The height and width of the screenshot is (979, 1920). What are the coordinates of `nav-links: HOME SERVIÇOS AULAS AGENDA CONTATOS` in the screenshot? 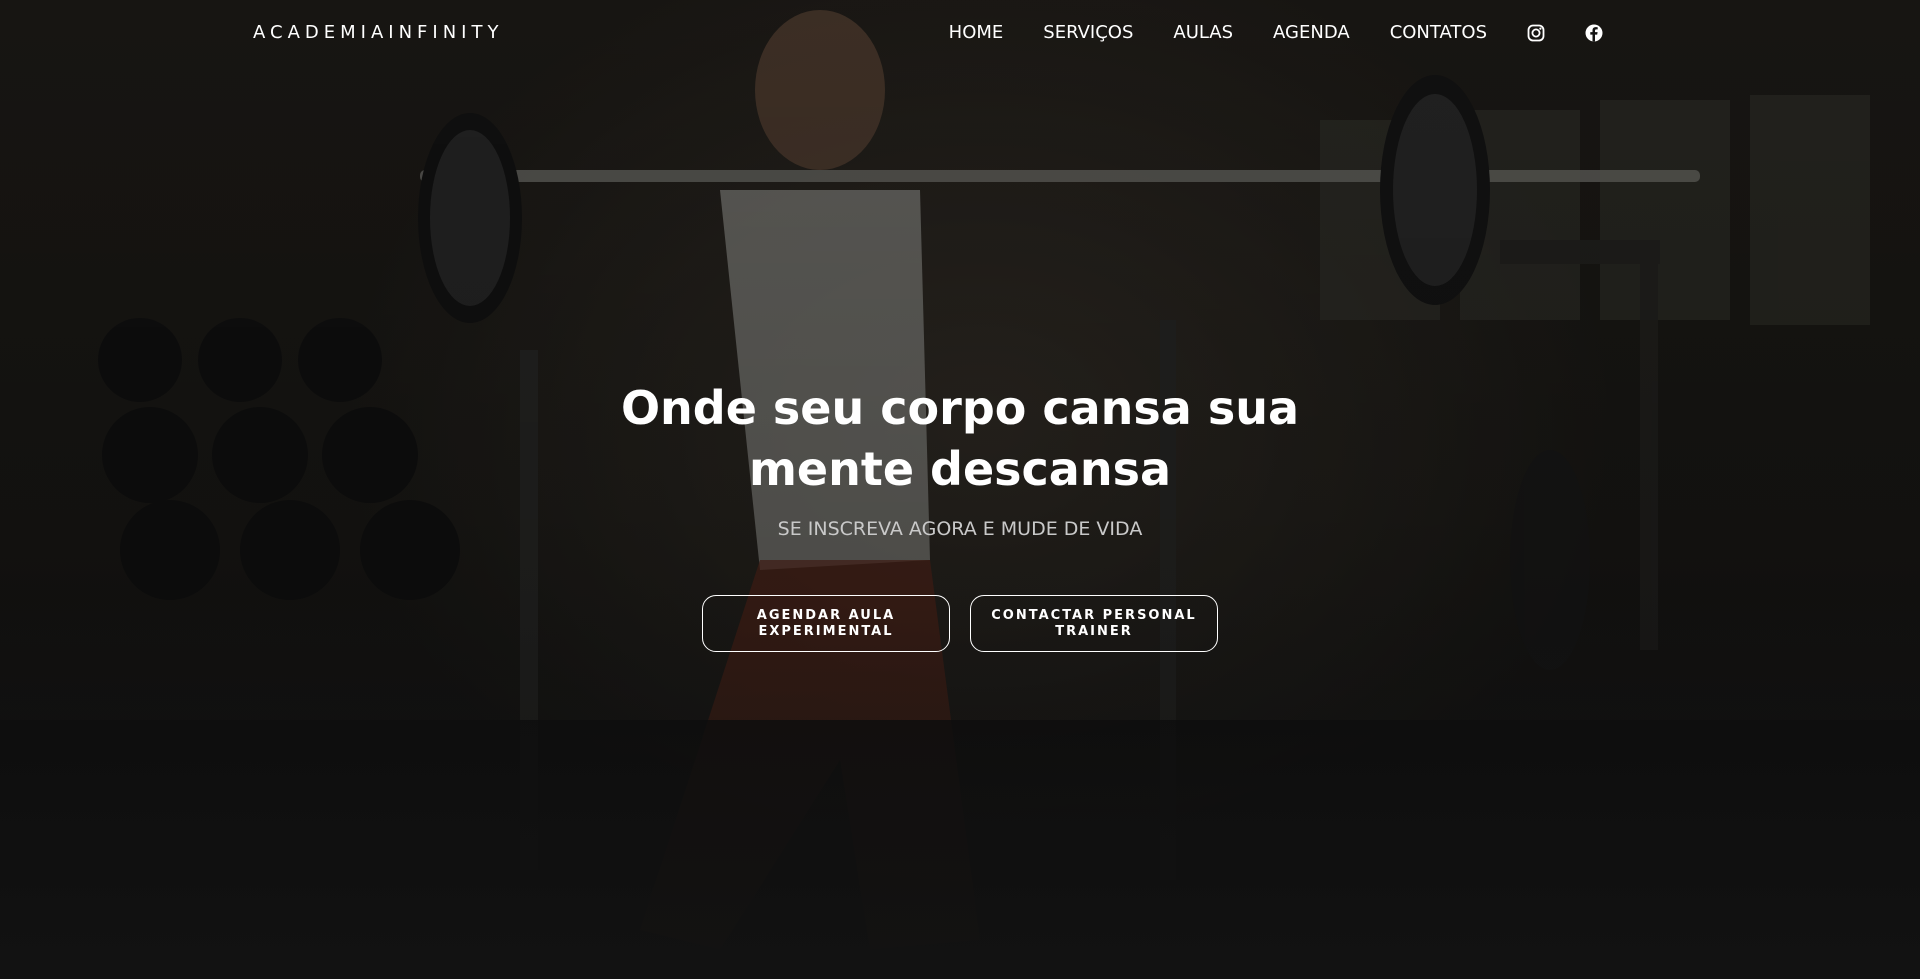 It's located at (1276, 32).